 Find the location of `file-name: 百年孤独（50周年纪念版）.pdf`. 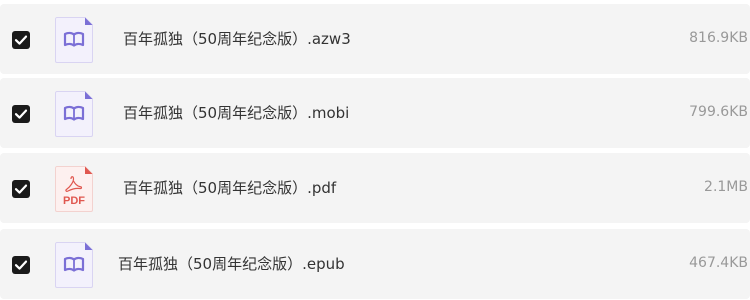

file-name: 百年孤独（50周年纪念版）.pdf is located at coordinates (229, 187).